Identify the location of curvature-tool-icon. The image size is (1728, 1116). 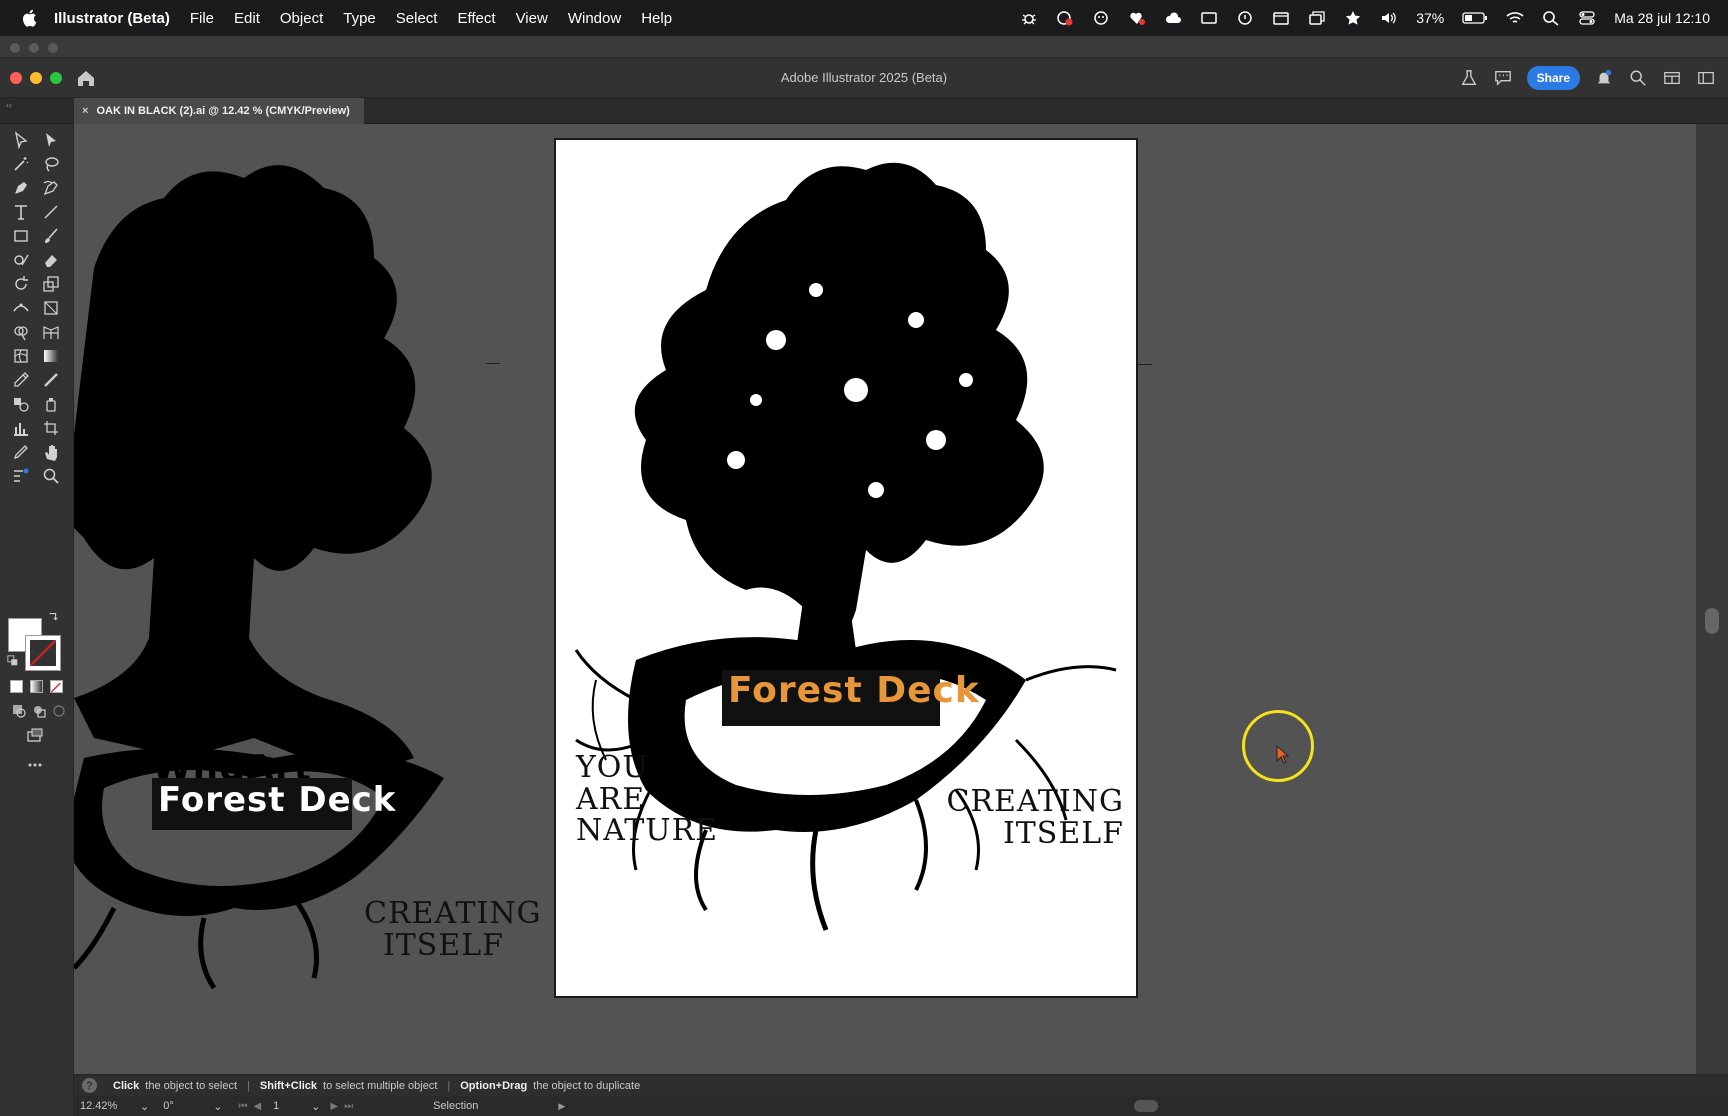
(51, 188).